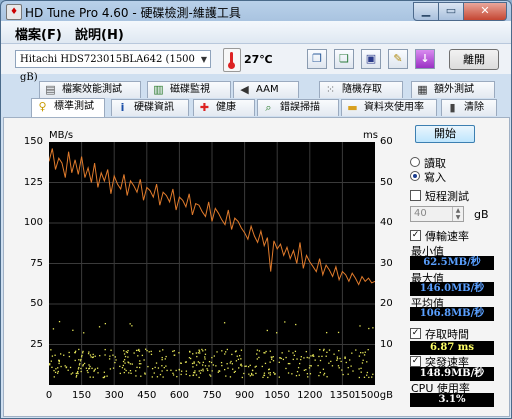 This screenshot has width=512, height=419. I want to click on start-button: 開始, so click(445, 134).